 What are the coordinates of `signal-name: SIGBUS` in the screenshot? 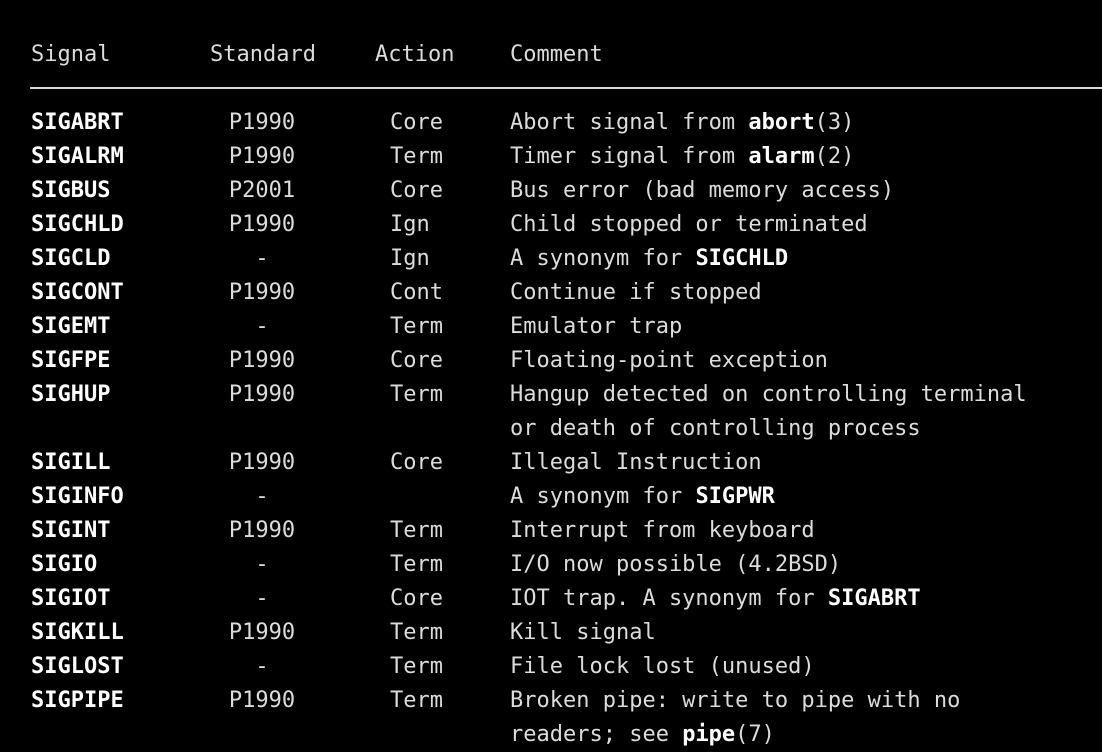 It's located at (71, 190).